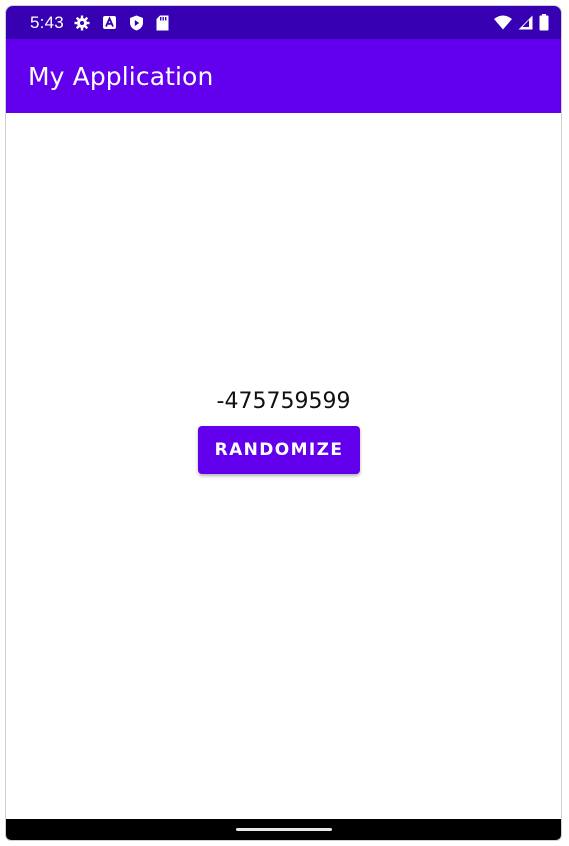 The image size is (569, 846). Describe the element at coordinates (283, 76) in the screenshot. I see `app-bar: My Application` at that location.